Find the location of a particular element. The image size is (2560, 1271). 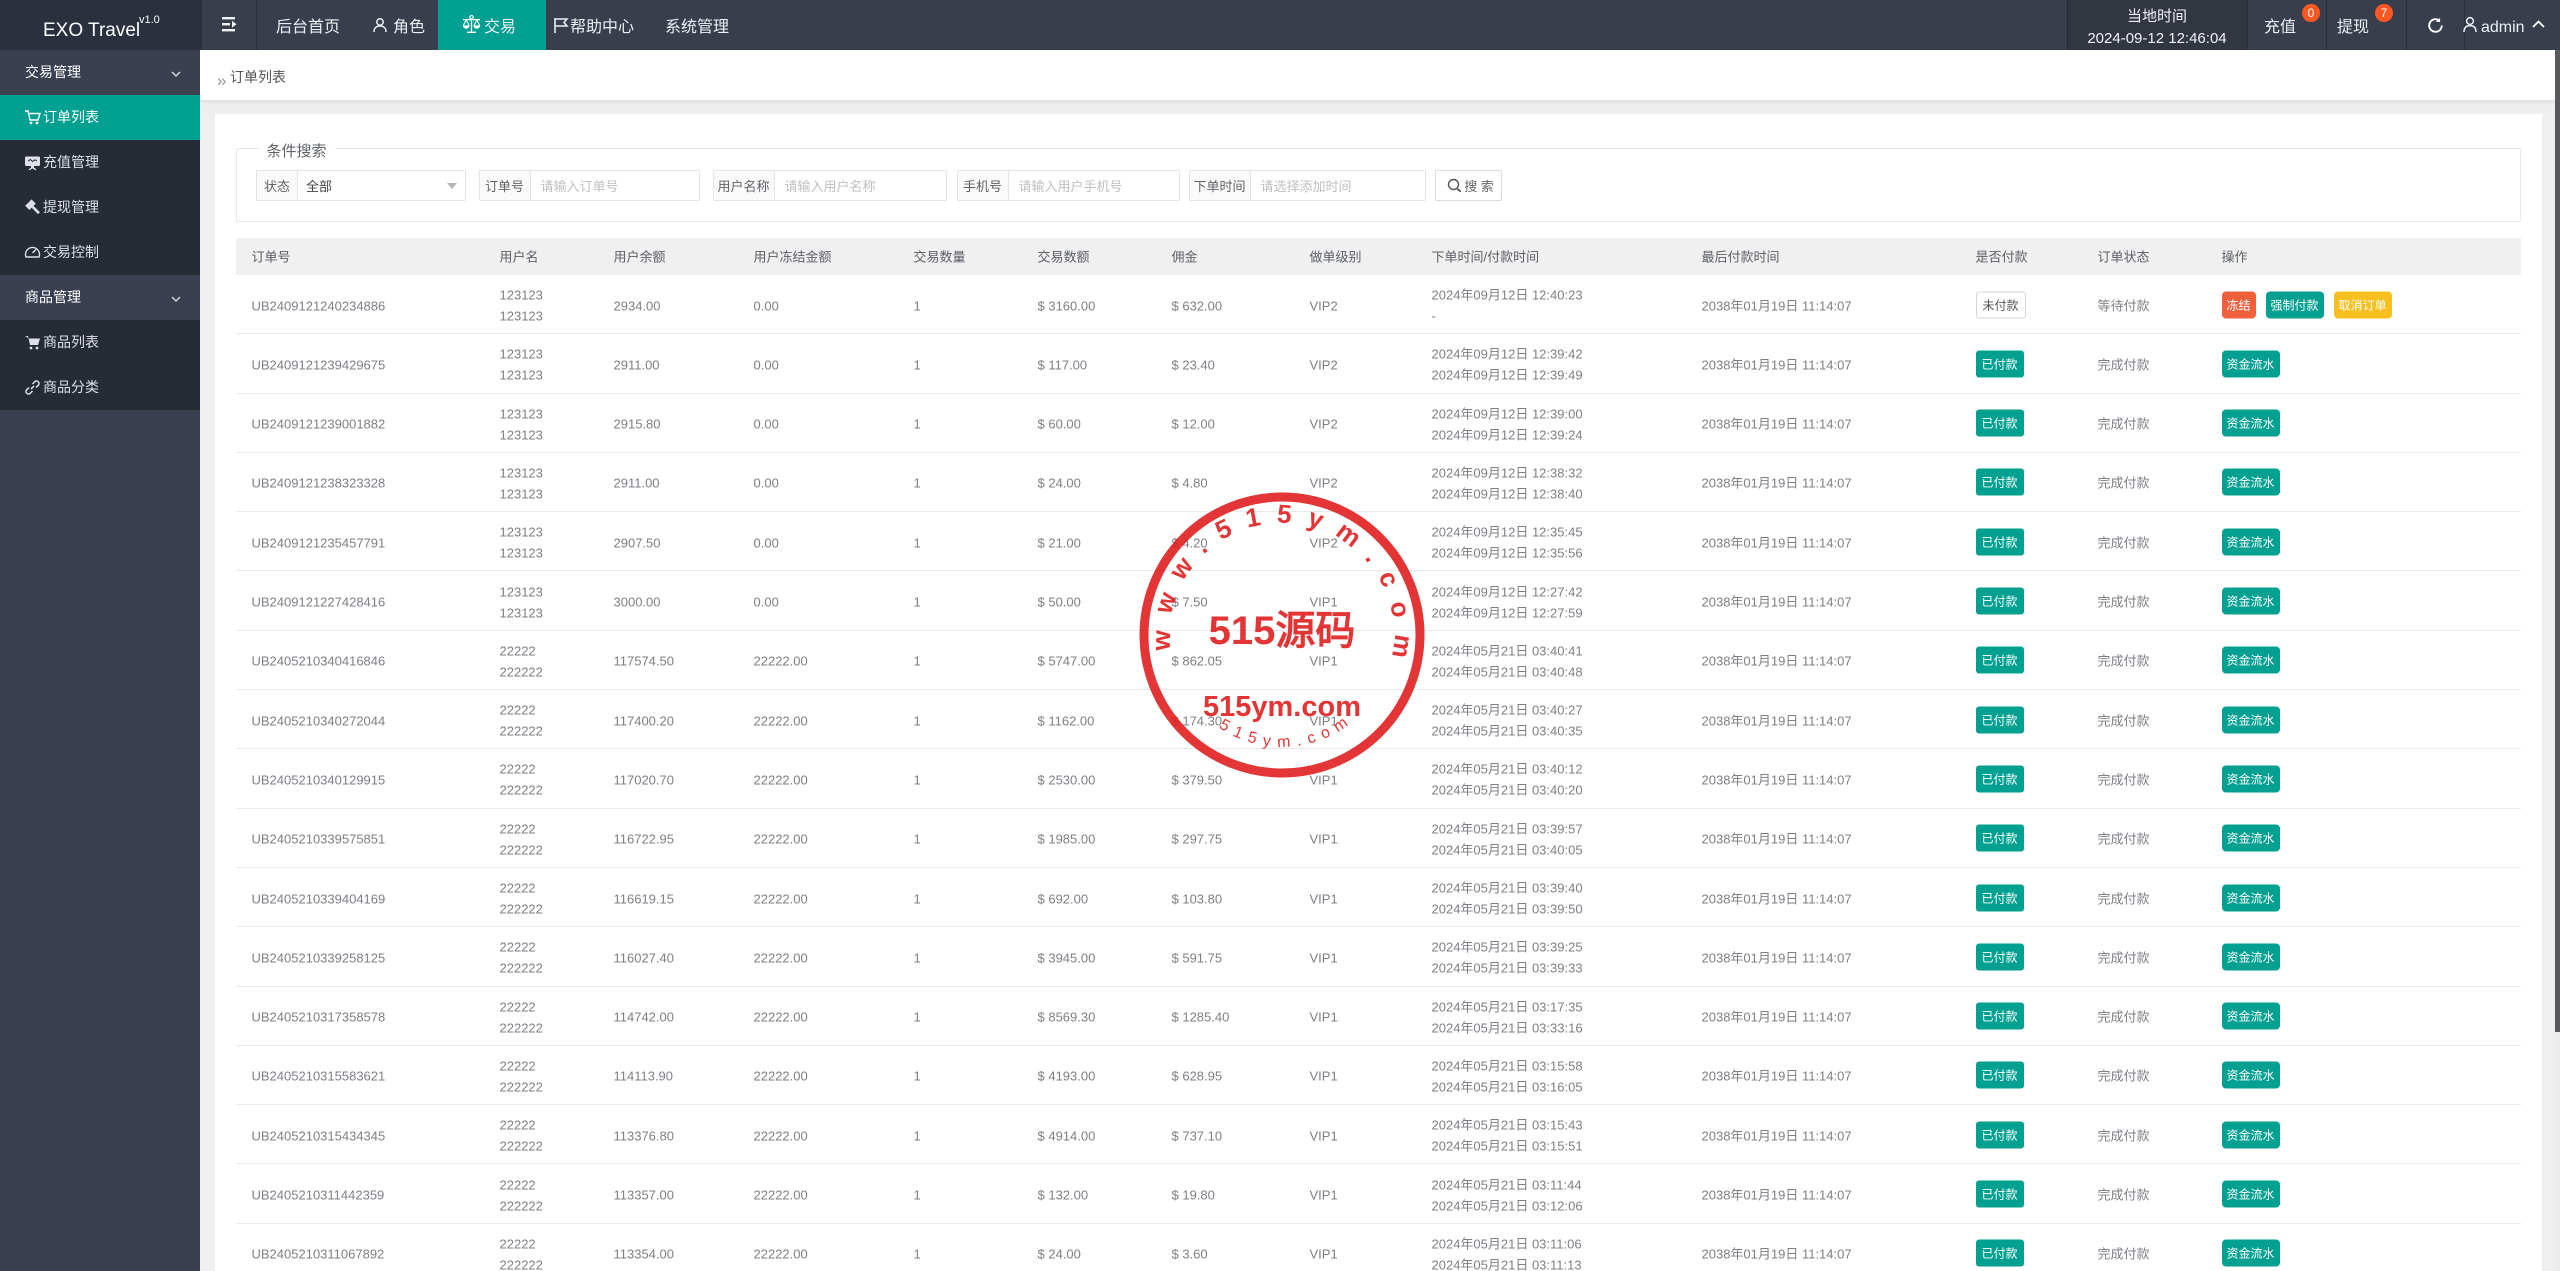

svg-text: 515源码 is located at coordinates (1282, 627).